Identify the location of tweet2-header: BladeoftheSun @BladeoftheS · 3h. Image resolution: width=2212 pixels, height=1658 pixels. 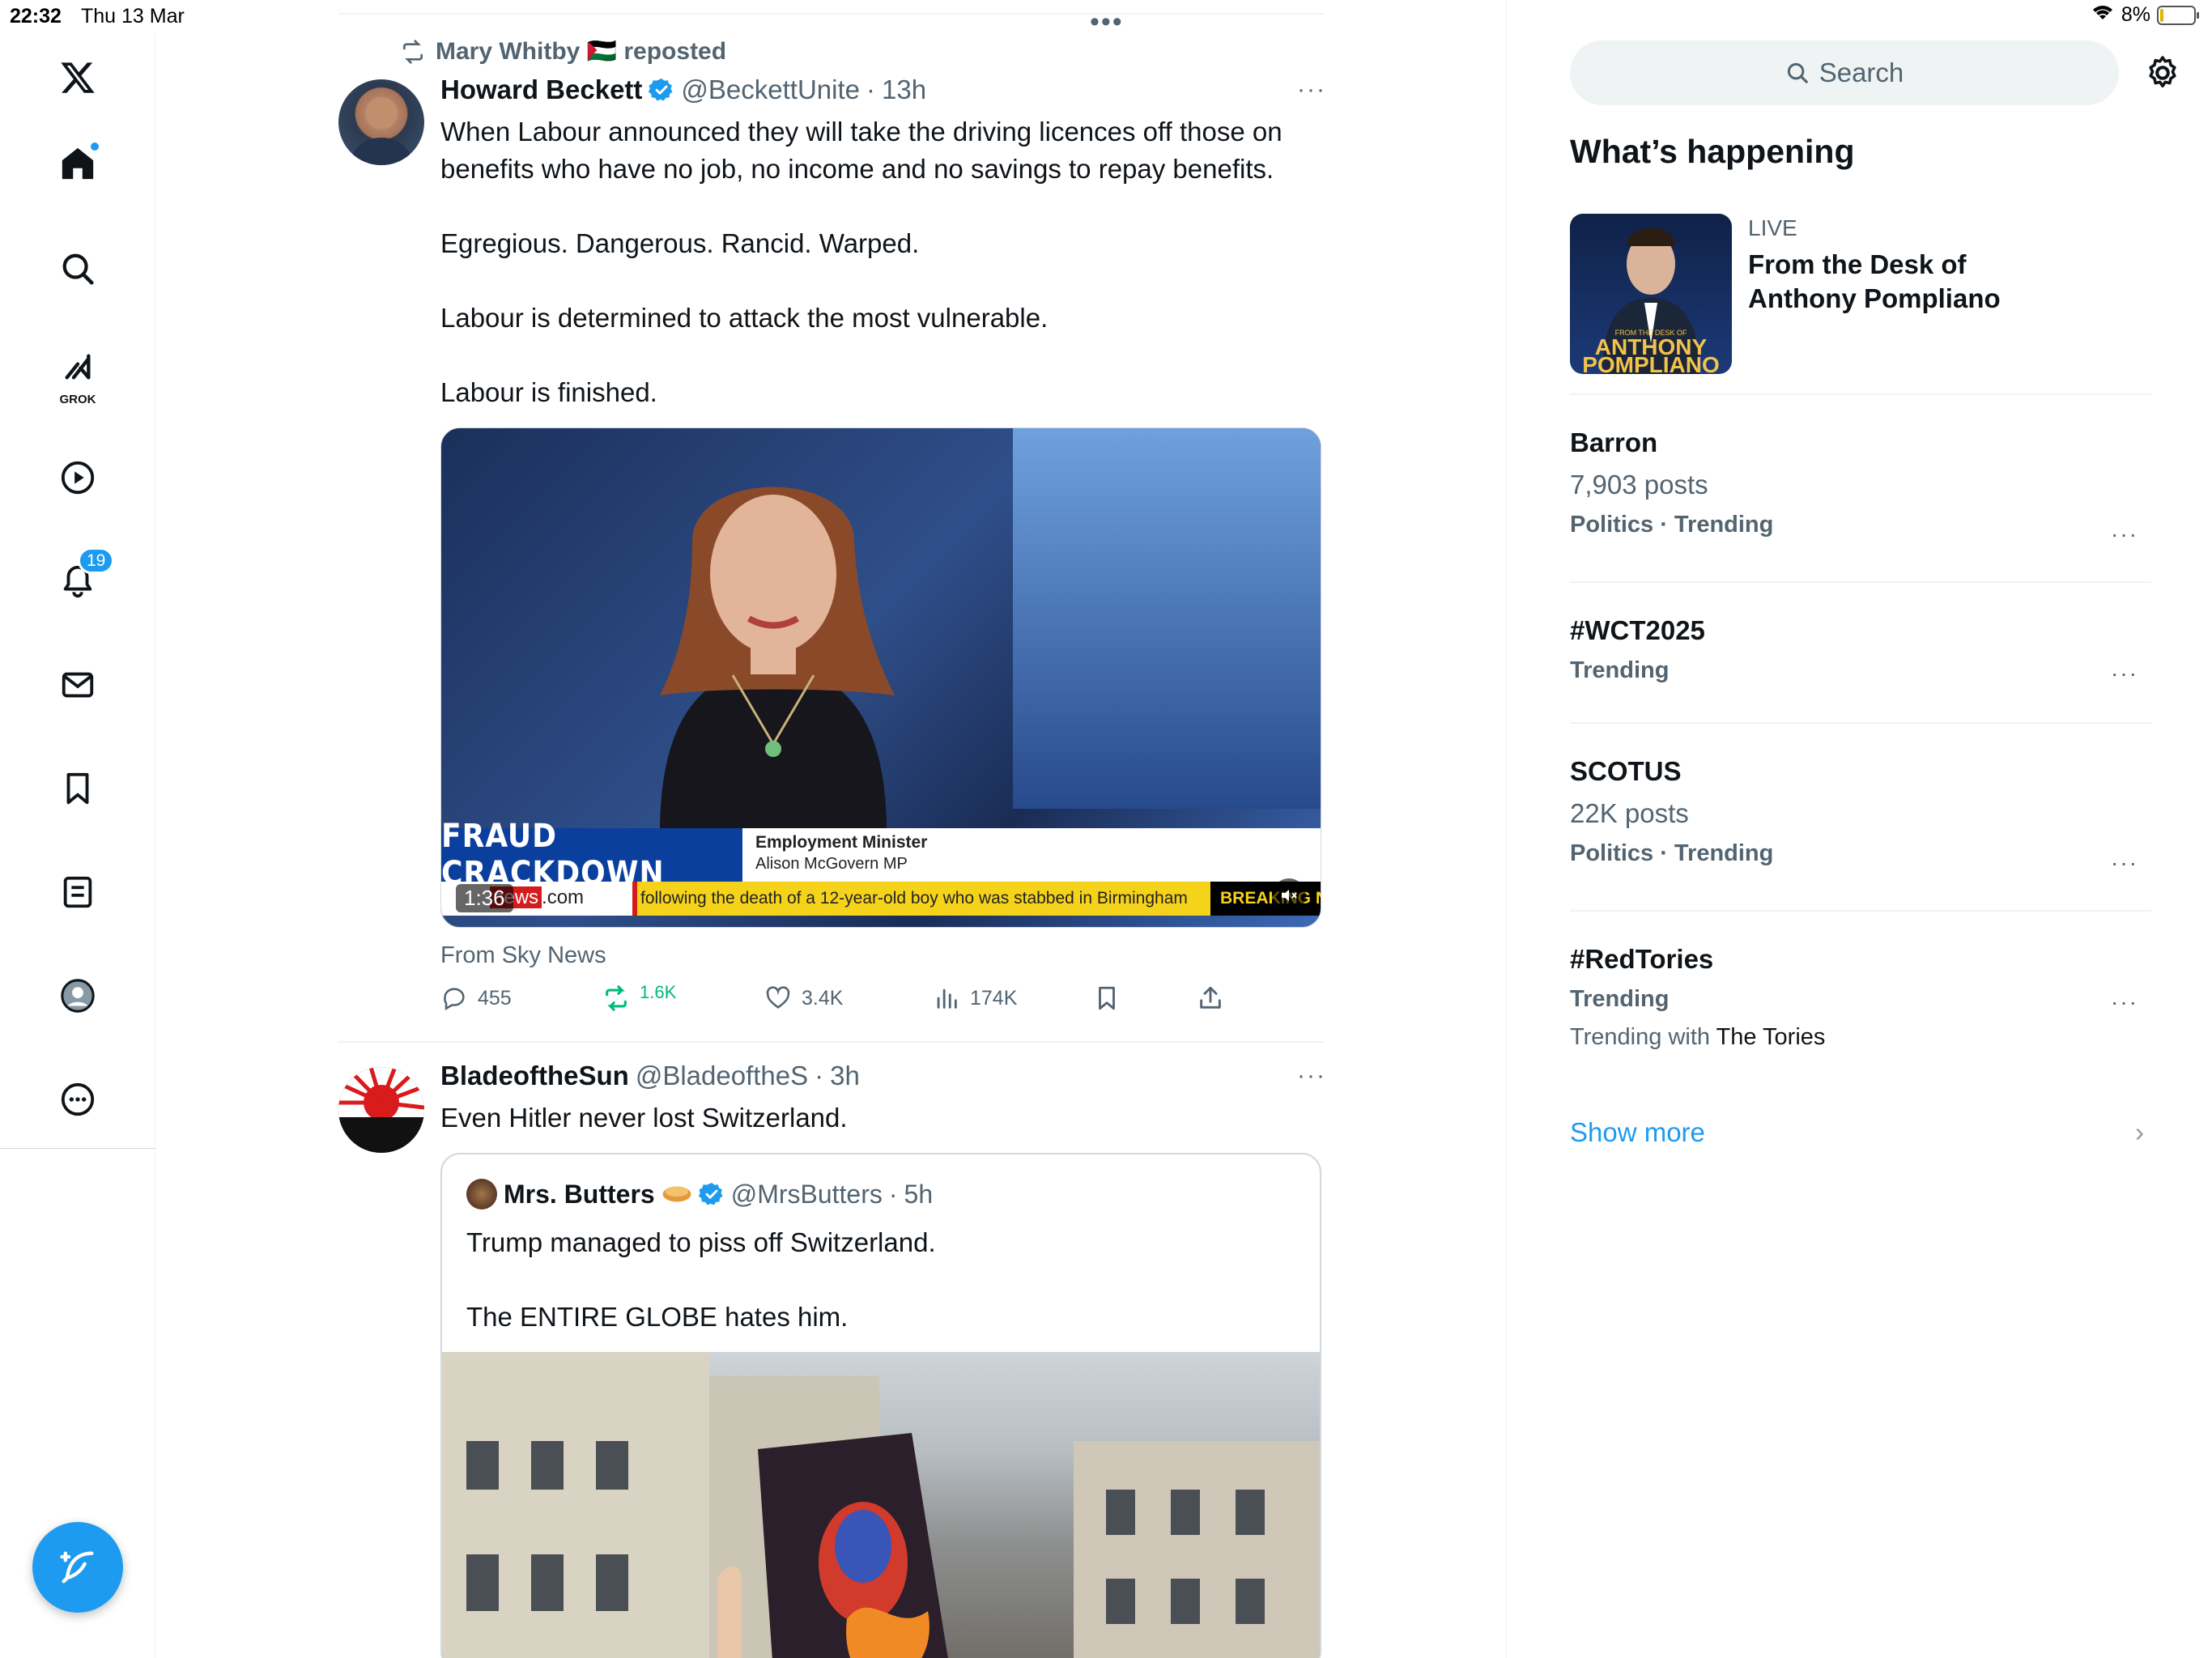
(650, 1076).